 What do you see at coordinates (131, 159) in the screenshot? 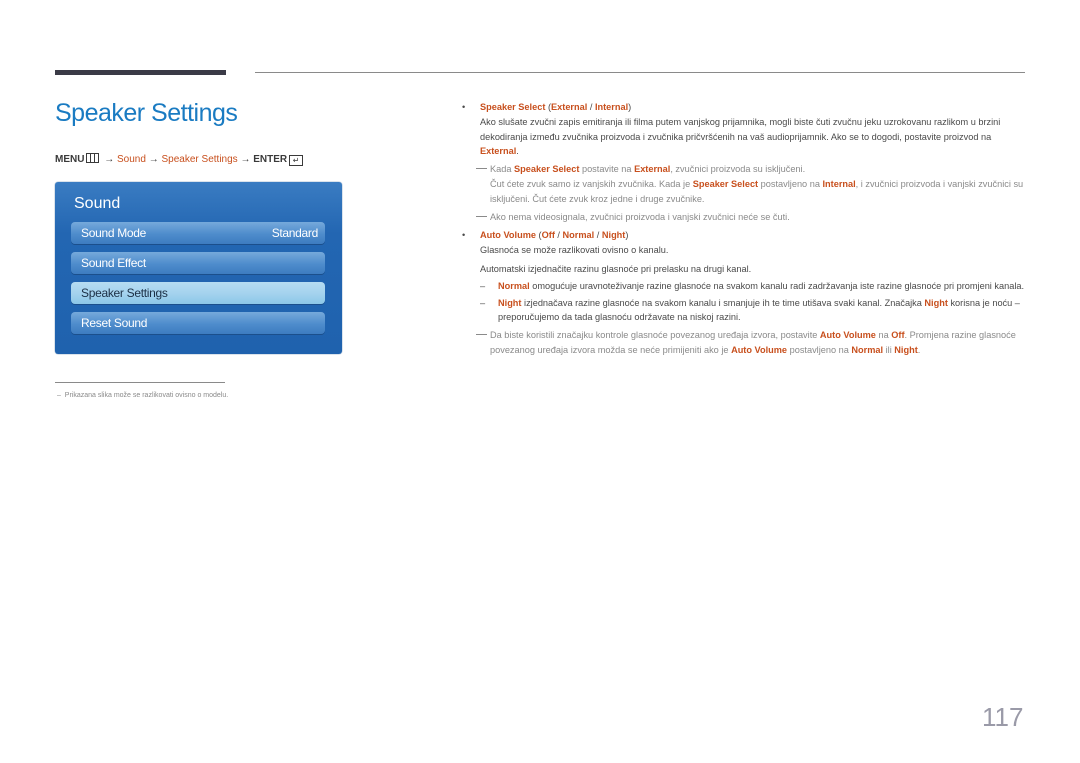
I see `breadcrumb-sound: Sound` at bounding box center [131, 159].